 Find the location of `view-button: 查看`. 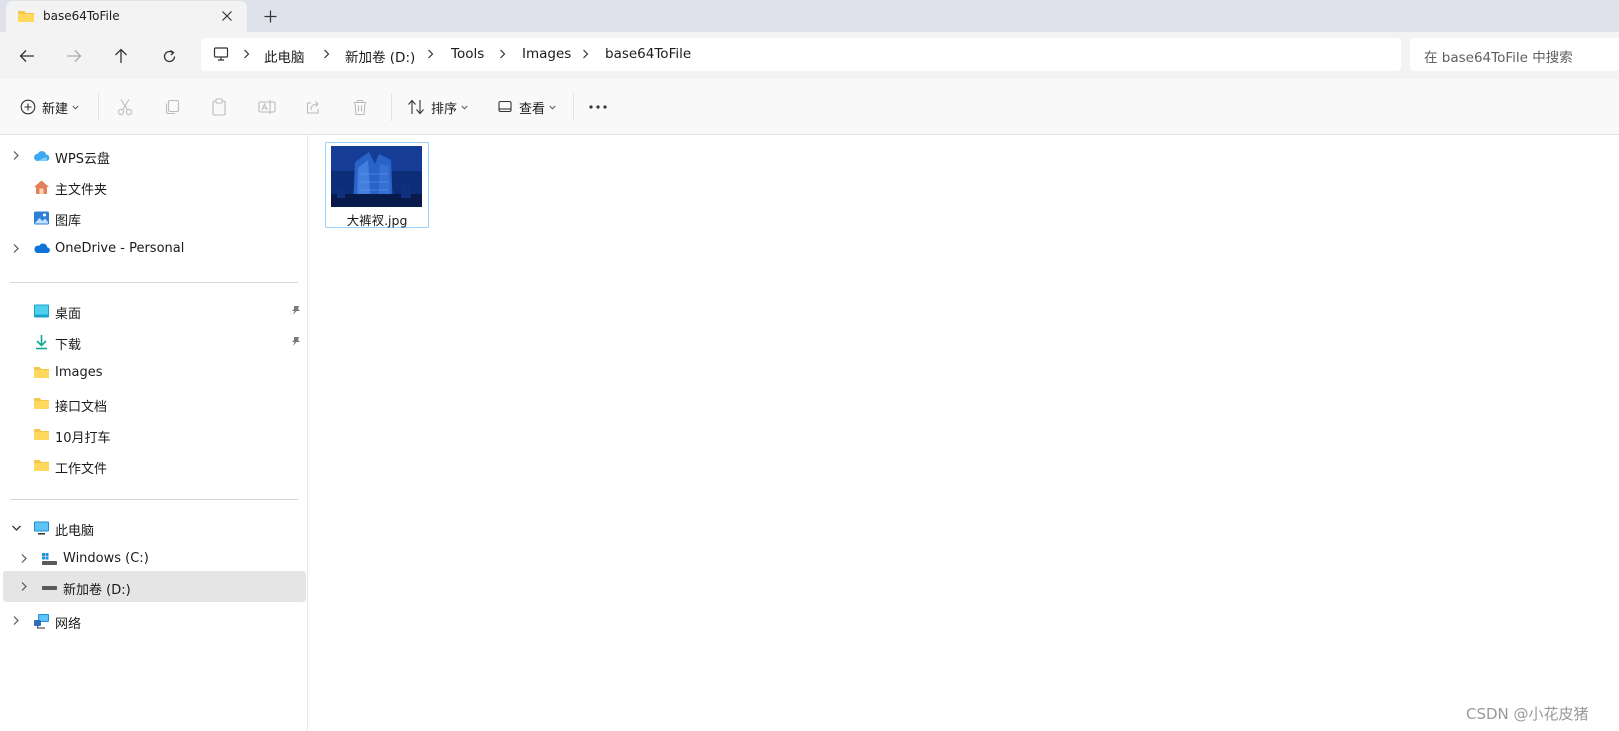

view-button: 查看 is located at coordinates (526, 107).